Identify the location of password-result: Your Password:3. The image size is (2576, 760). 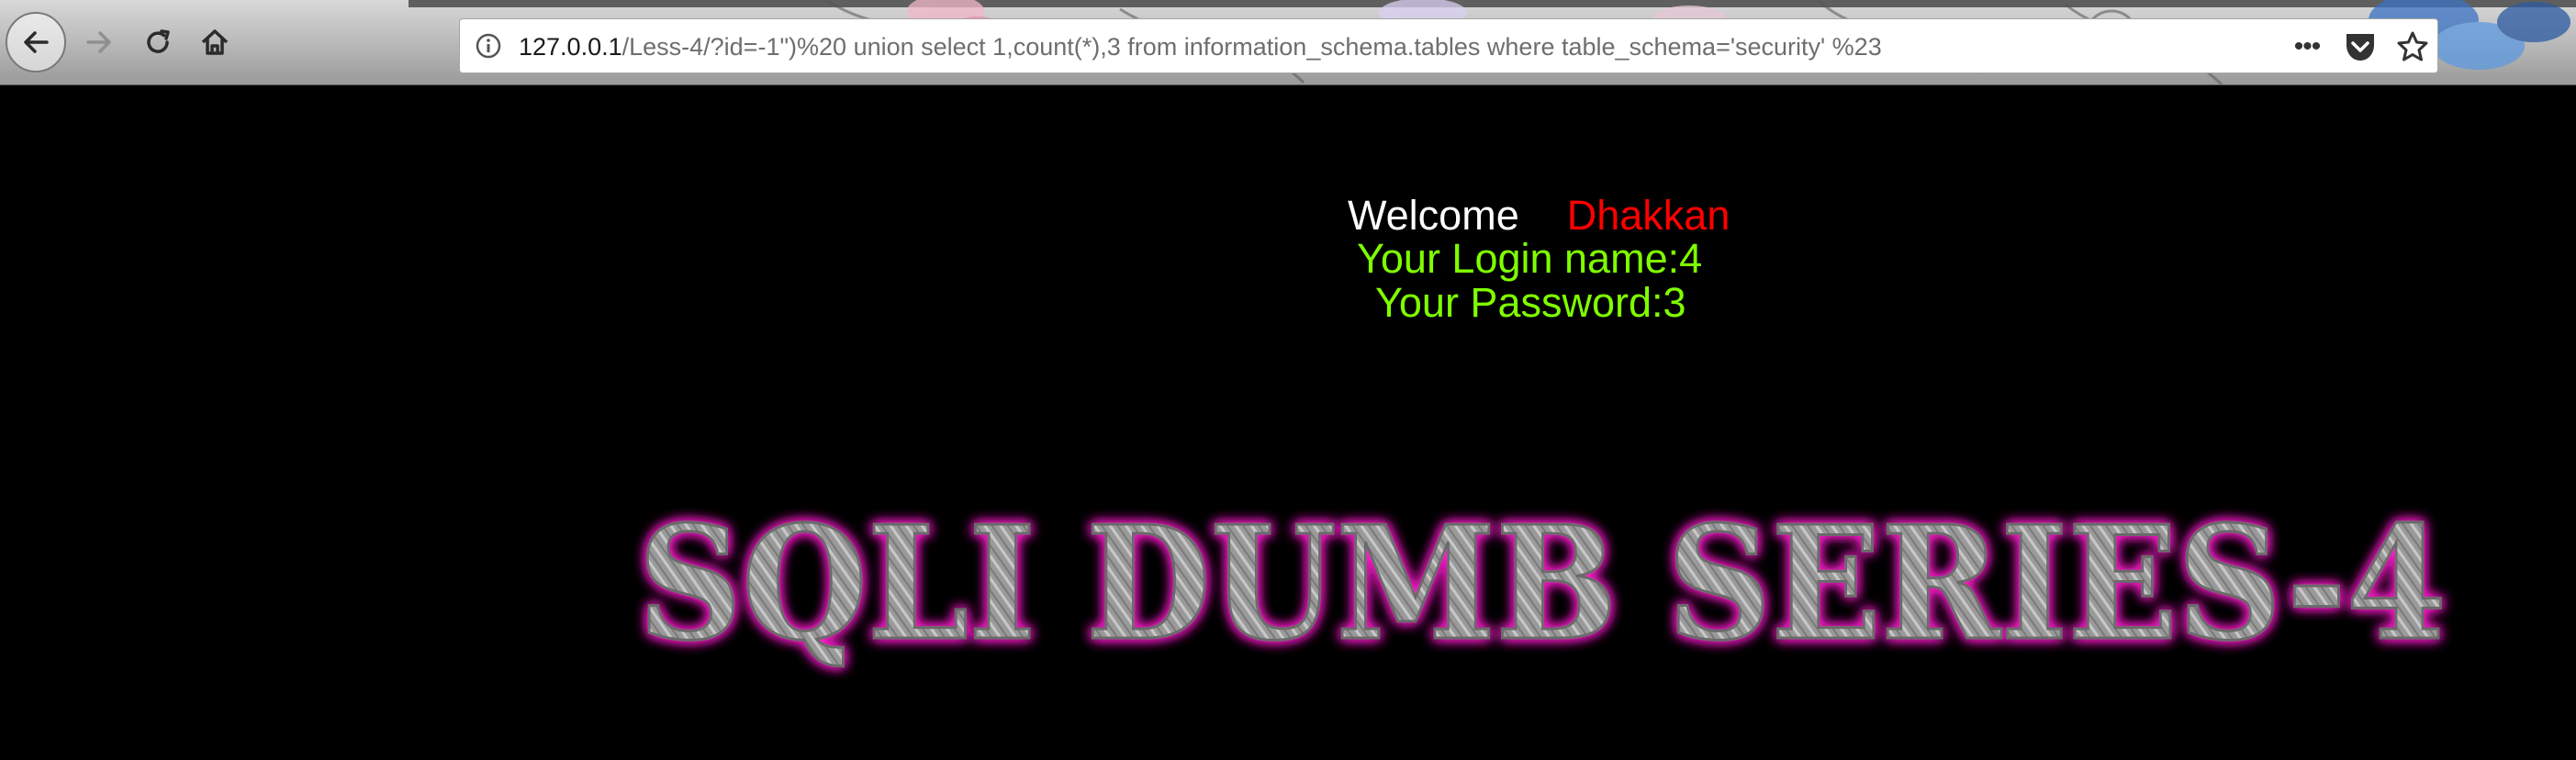
(1530, 302).